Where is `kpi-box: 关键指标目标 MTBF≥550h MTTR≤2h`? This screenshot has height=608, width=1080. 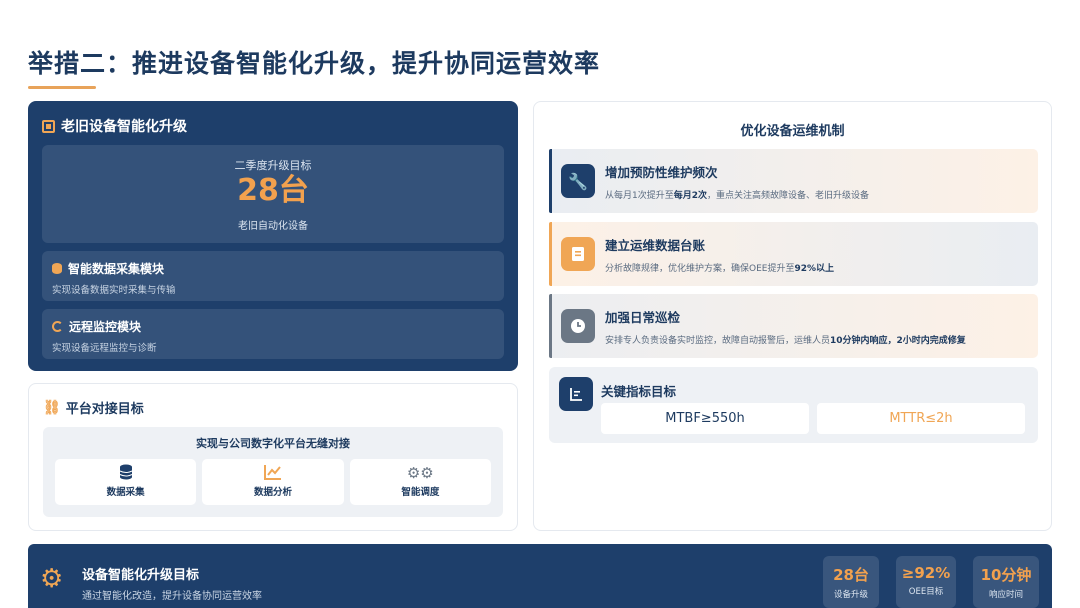 kpi-box: 关键指标目标 MTBF≥550h MTTR≤2h is located at coordinates (793, 405).